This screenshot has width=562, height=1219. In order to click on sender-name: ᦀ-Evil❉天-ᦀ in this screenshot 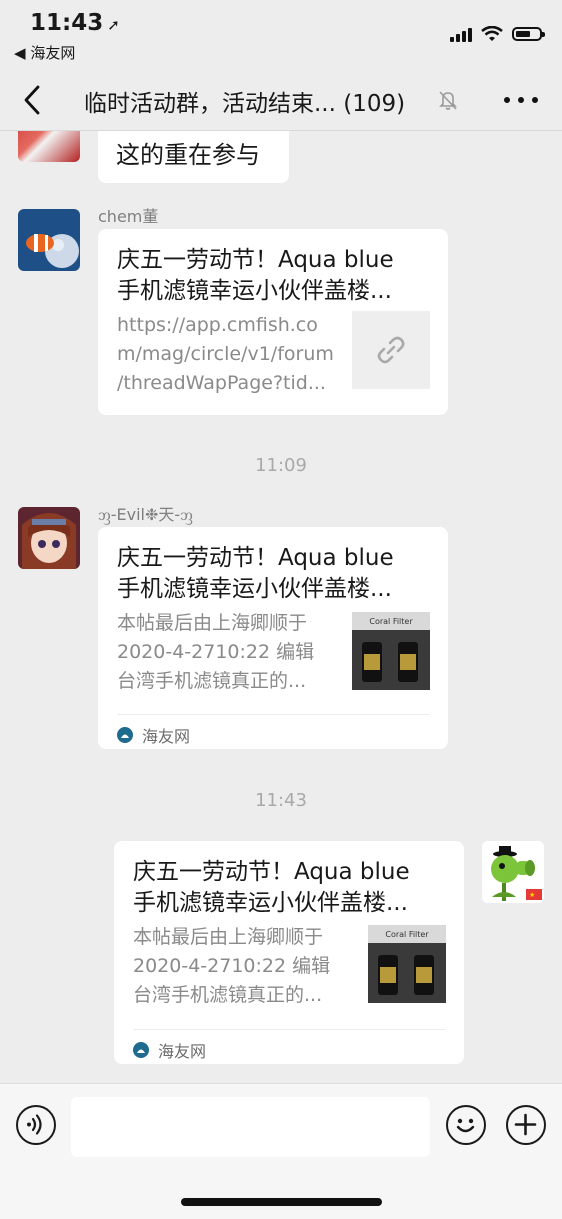, I will do `click(145, 514)`.